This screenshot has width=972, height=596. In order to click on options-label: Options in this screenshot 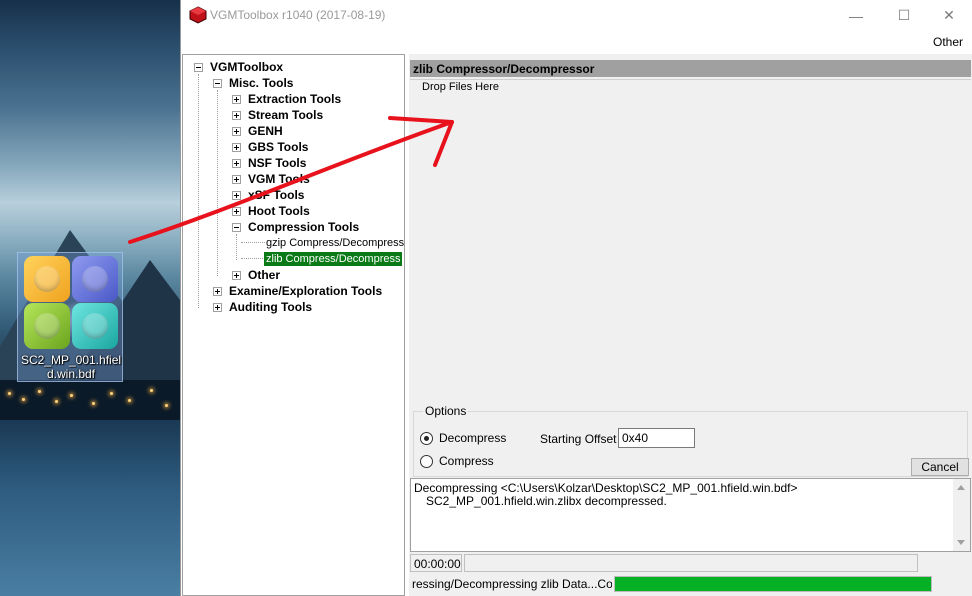, I will do `click(446, 411)`.